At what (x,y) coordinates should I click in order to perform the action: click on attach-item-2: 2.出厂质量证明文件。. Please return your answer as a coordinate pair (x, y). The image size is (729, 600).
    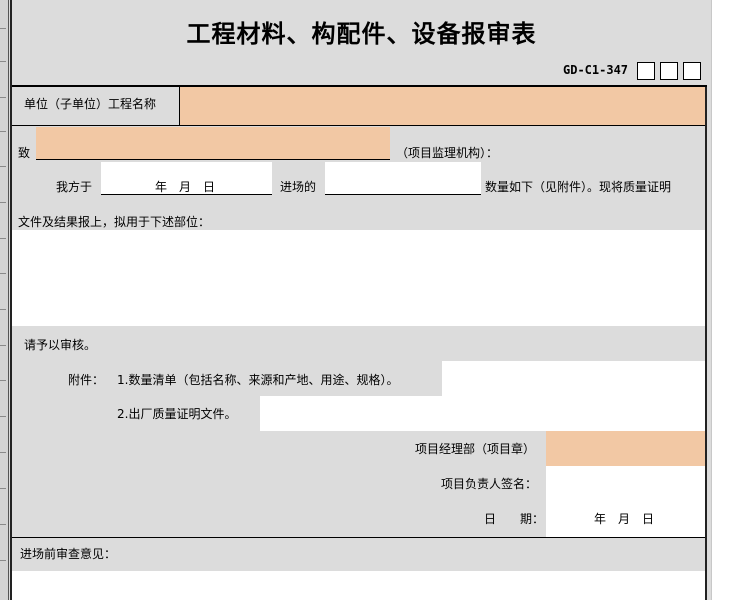
    Looking at the image, I should click on (177, 414).